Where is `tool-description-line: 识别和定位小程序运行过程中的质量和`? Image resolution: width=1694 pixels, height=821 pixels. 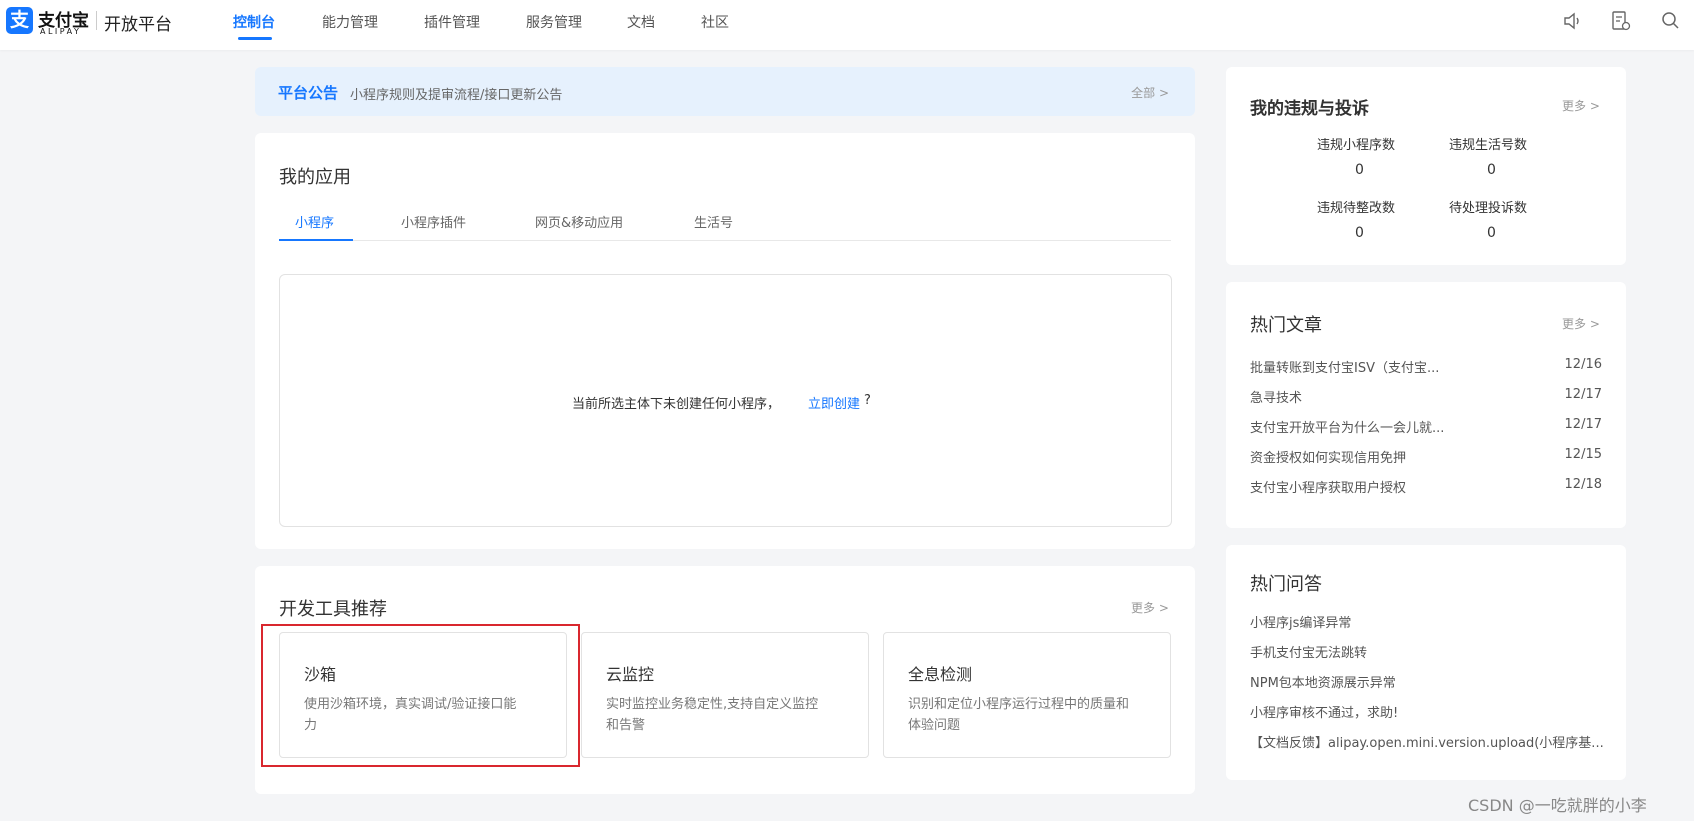 tool-description-line: 识别和定位小程序运行过程中的质量和 is located at coordinates (1019, 704).